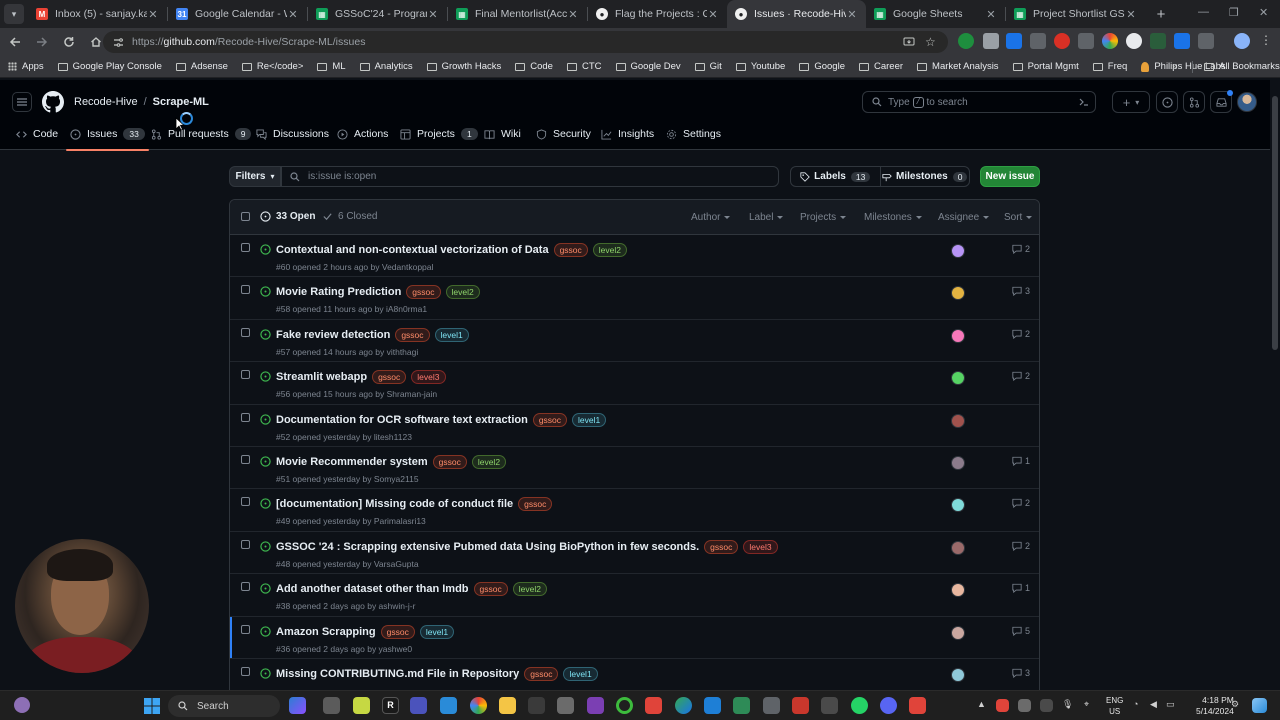 This screenshot has width=1280, height=720. I want to click on bookmark-item: ML, so click(331, 66).